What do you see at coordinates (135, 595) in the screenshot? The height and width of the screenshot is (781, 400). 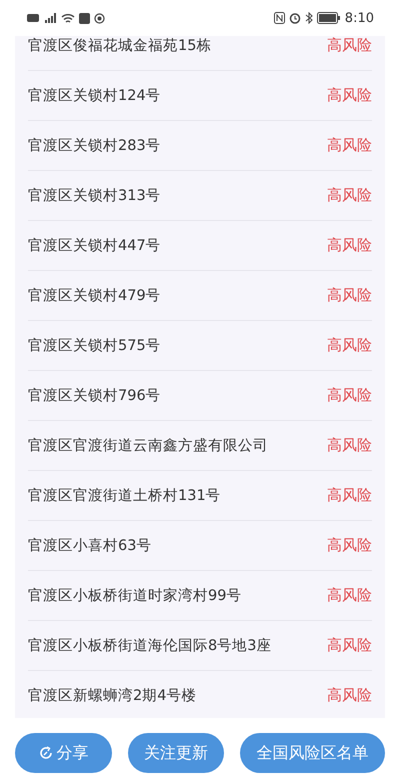 I see `area-name: 官渡区小板桥街道时家湾村99号` at bounding box center [135, 595].